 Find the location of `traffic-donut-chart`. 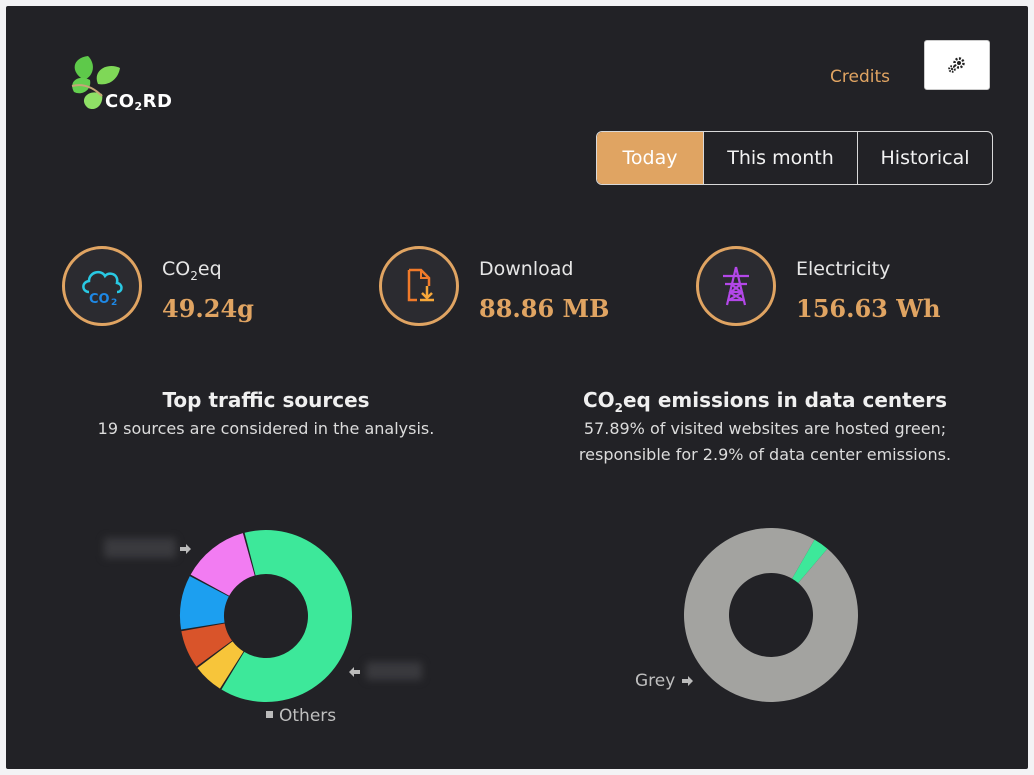

traffic-donut-chart is located at coordinates (266, 616).